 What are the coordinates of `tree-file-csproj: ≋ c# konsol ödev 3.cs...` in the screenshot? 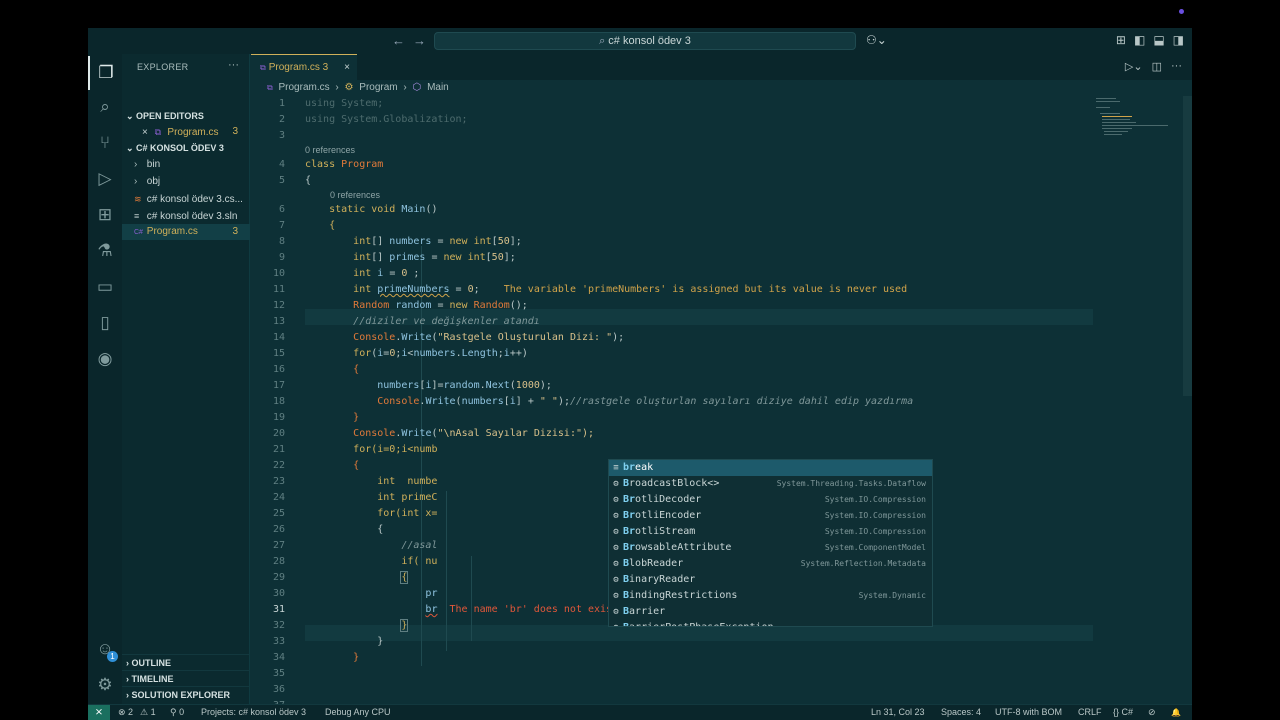 It's located at (186, 199).